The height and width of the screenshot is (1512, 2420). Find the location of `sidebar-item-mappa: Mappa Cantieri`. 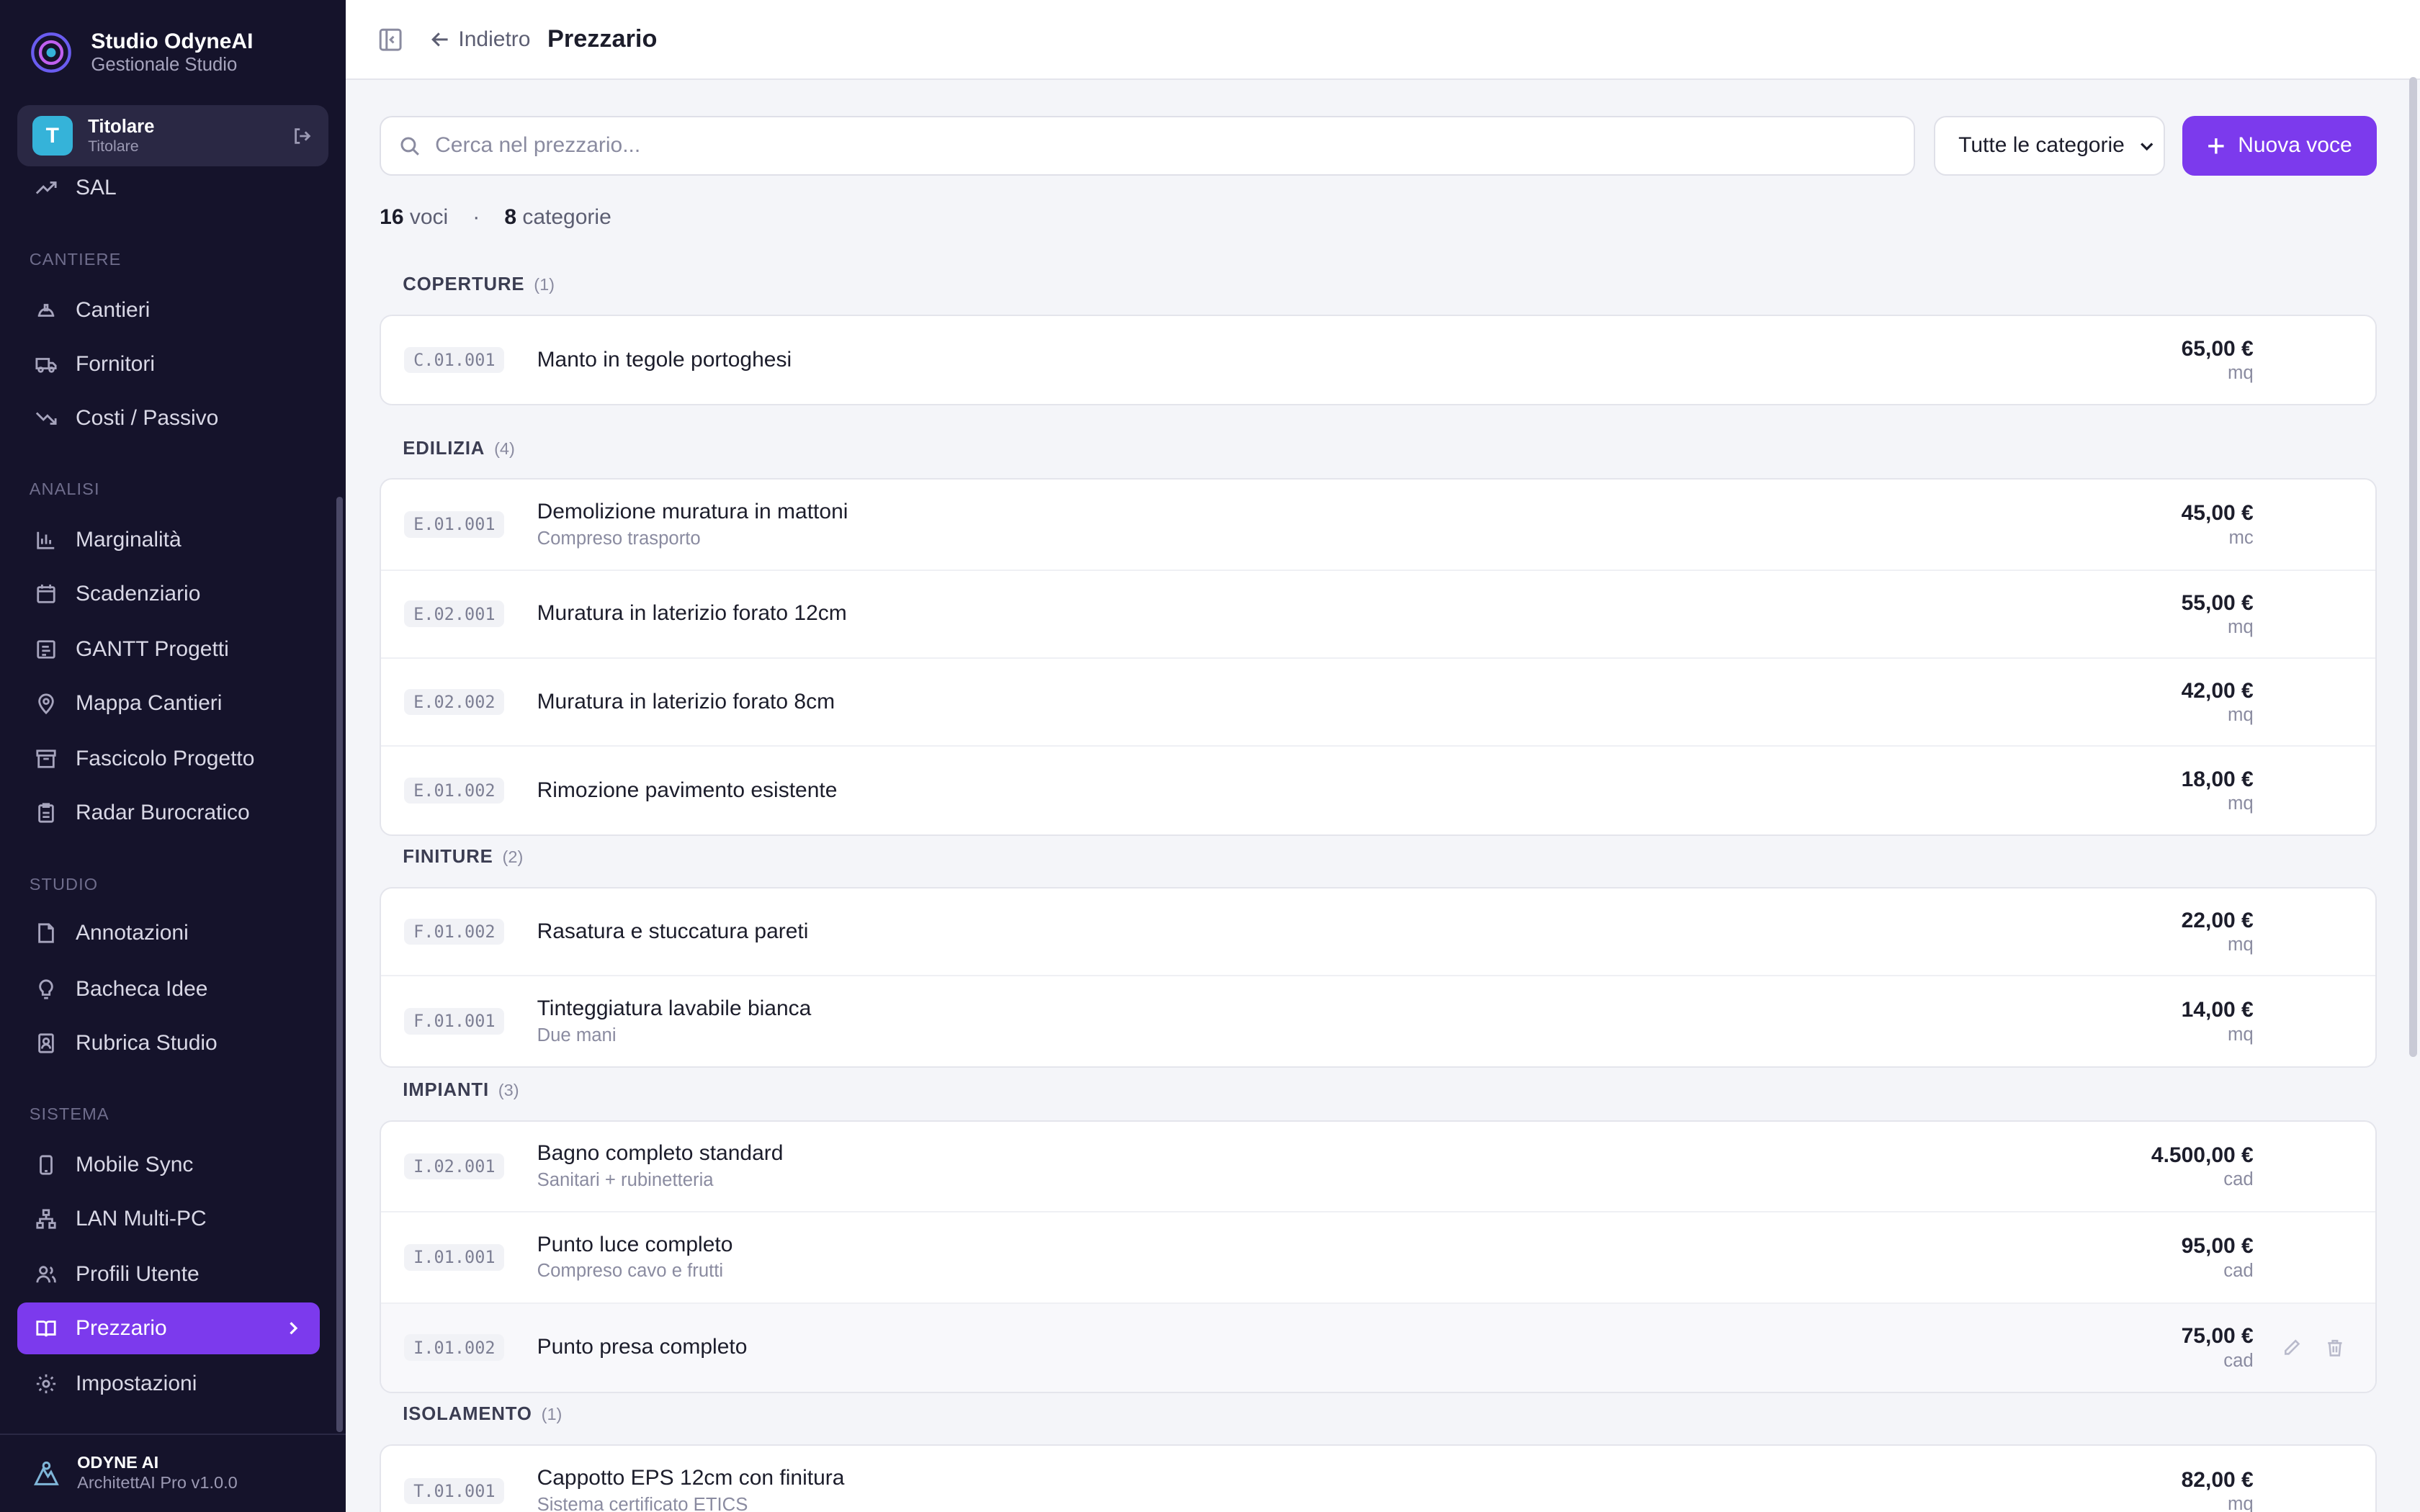

sidebar-item-mappa: Mappa Cantieri is located at coordinates (168, 704).